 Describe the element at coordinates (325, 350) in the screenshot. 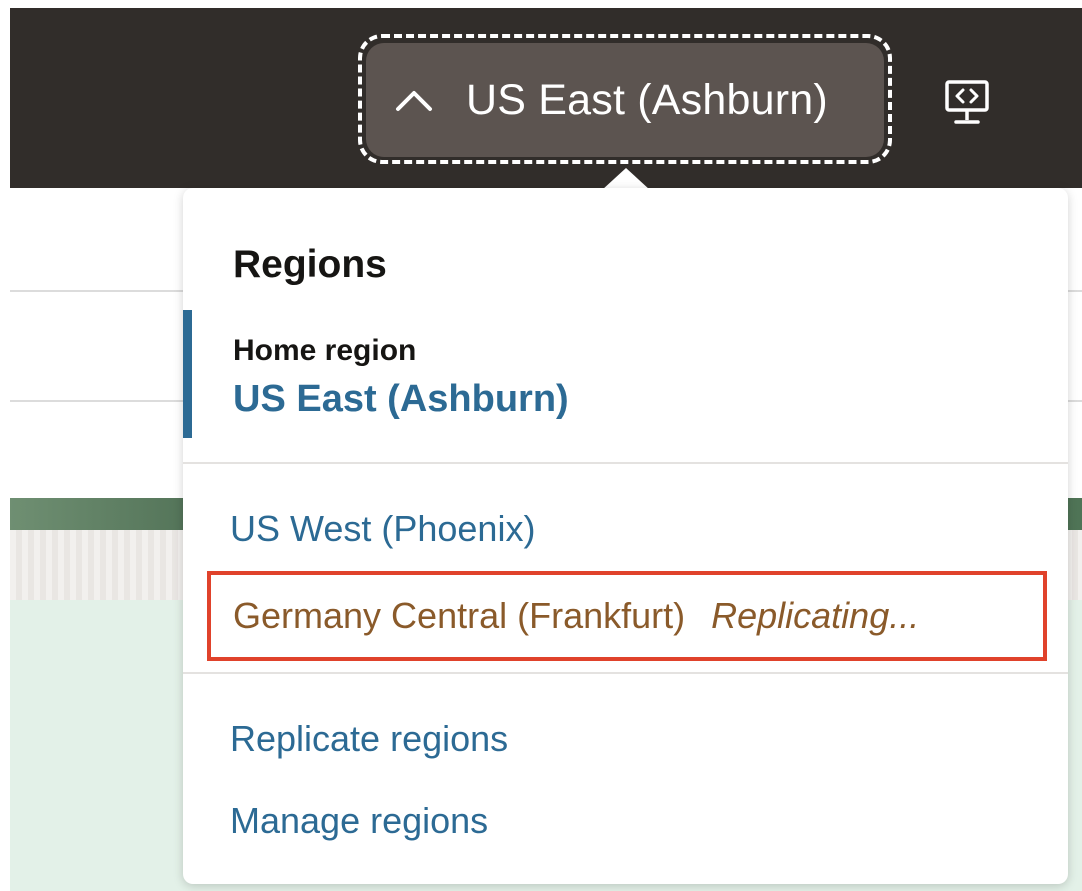

I see `home-region-label: Home region` at that location.